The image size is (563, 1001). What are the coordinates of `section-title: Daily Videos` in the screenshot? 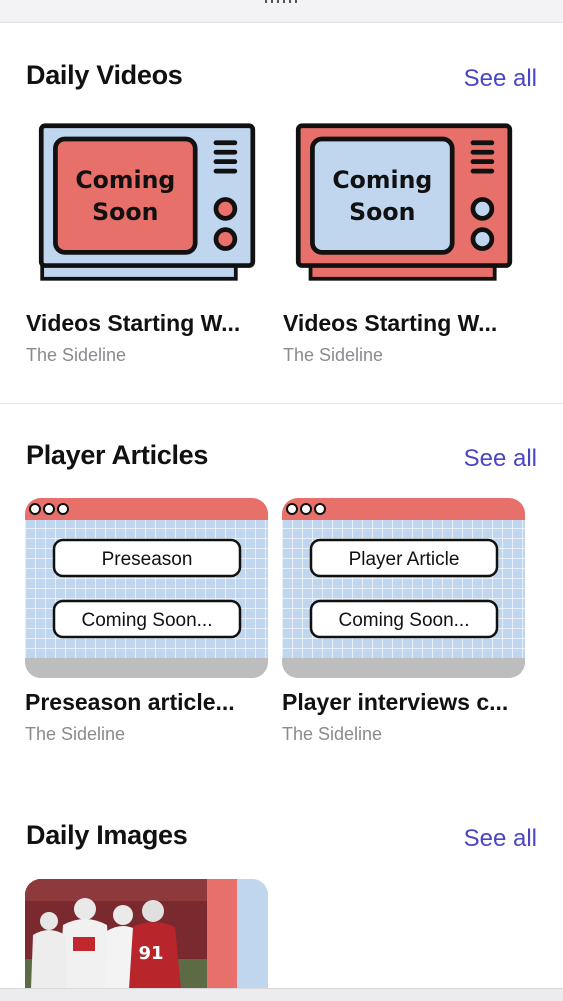 It's located at (104, 75).